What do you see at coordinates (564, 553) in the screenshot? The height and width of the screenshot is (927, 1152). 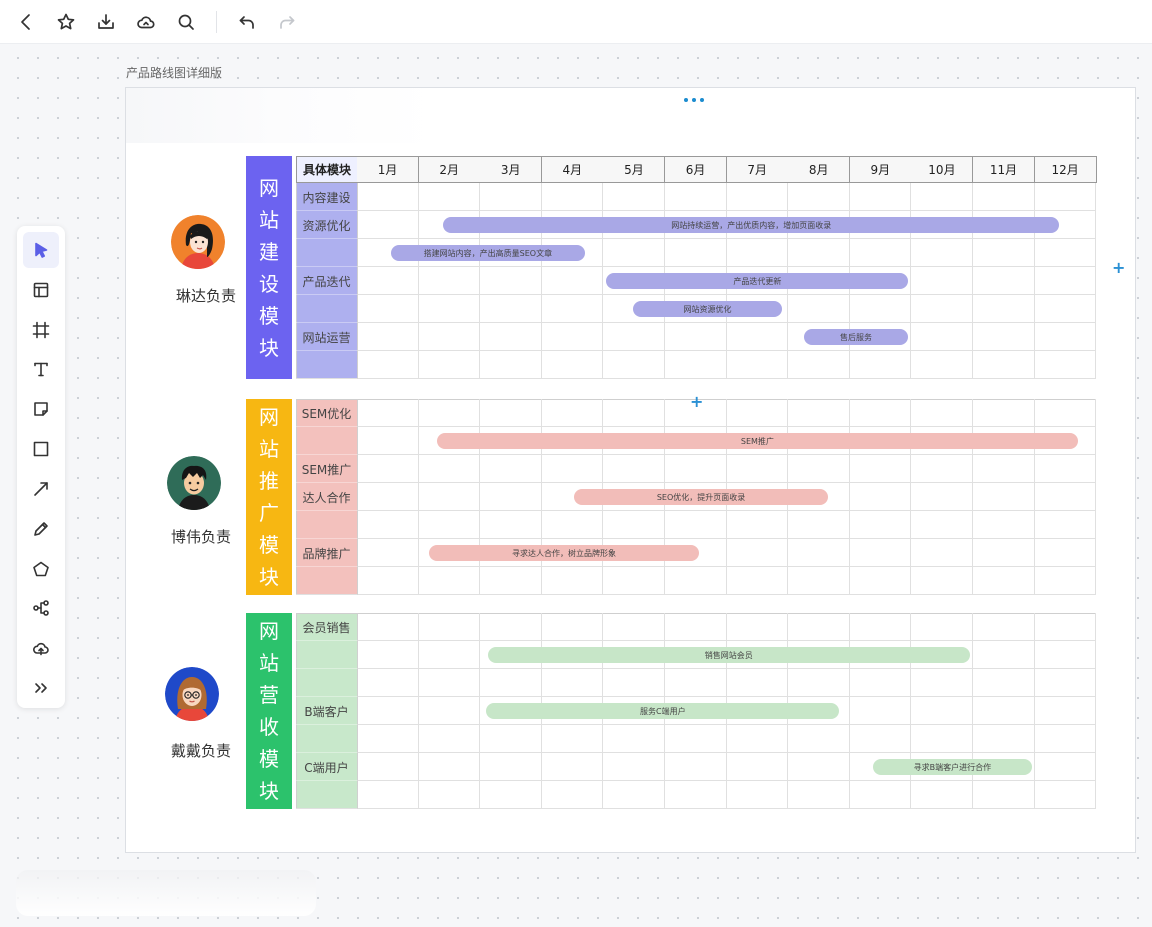 I see `gantt-bar: 寻求达人合作，树立品牌形象` at bounding box center [564, 553].